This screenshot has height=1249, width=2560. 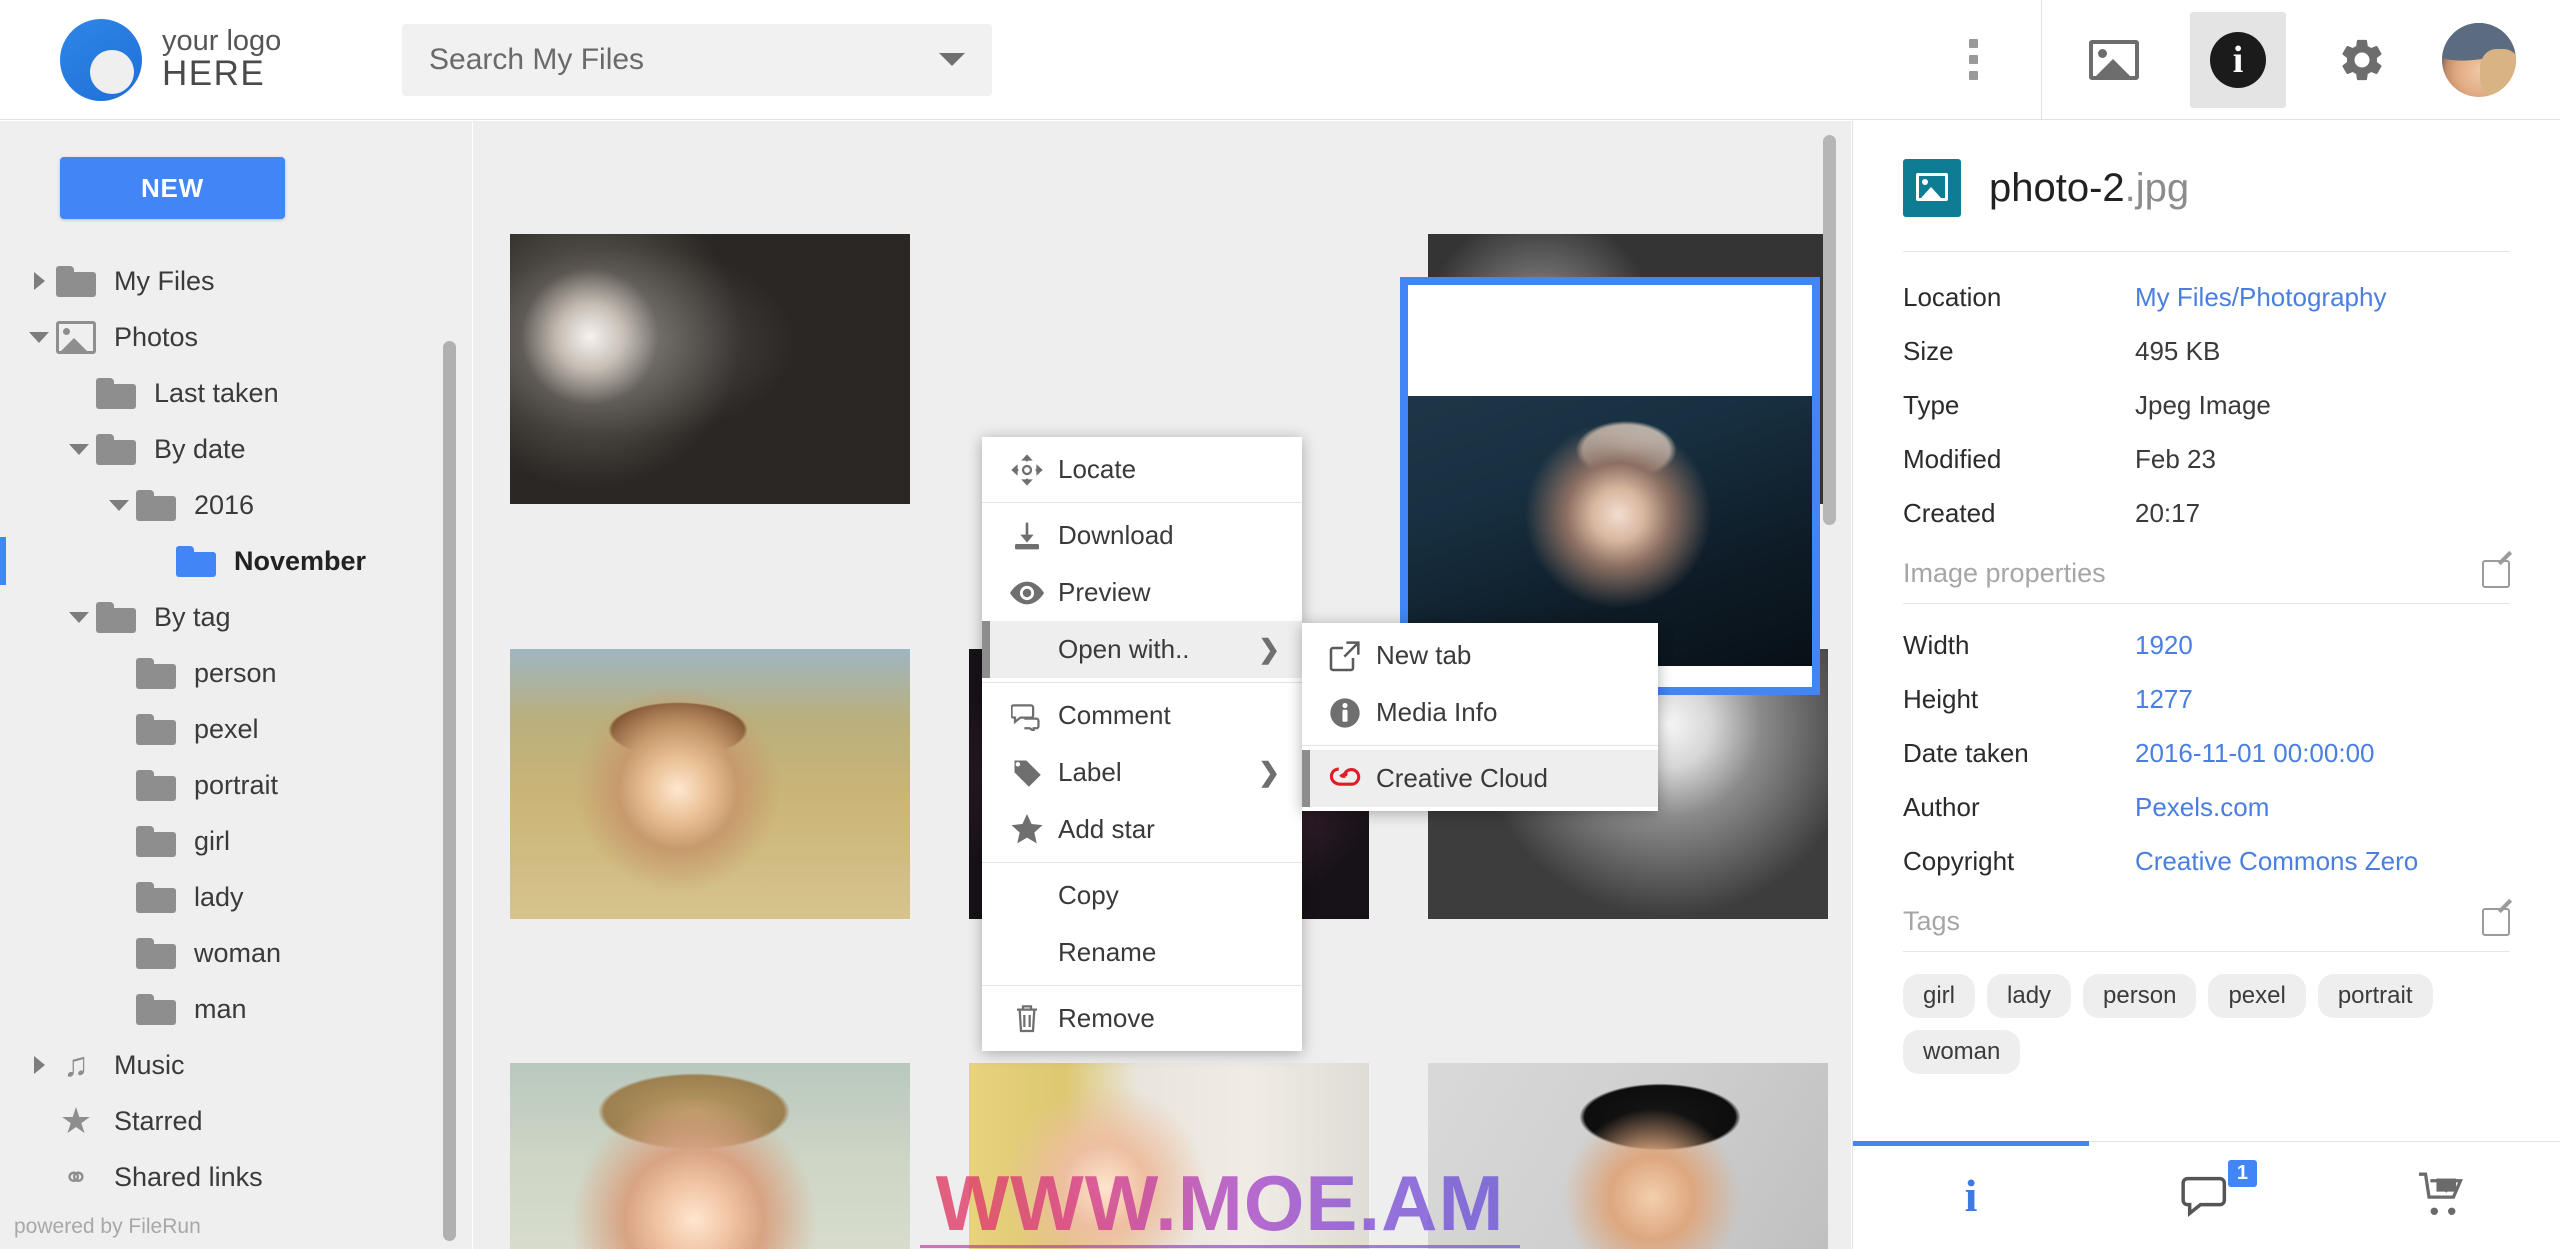 What do you see at coordinates (1169, 1156) in the screenshot?
I see `thumb-woman-blonde-wall` at bounding box center [1169, 1156].